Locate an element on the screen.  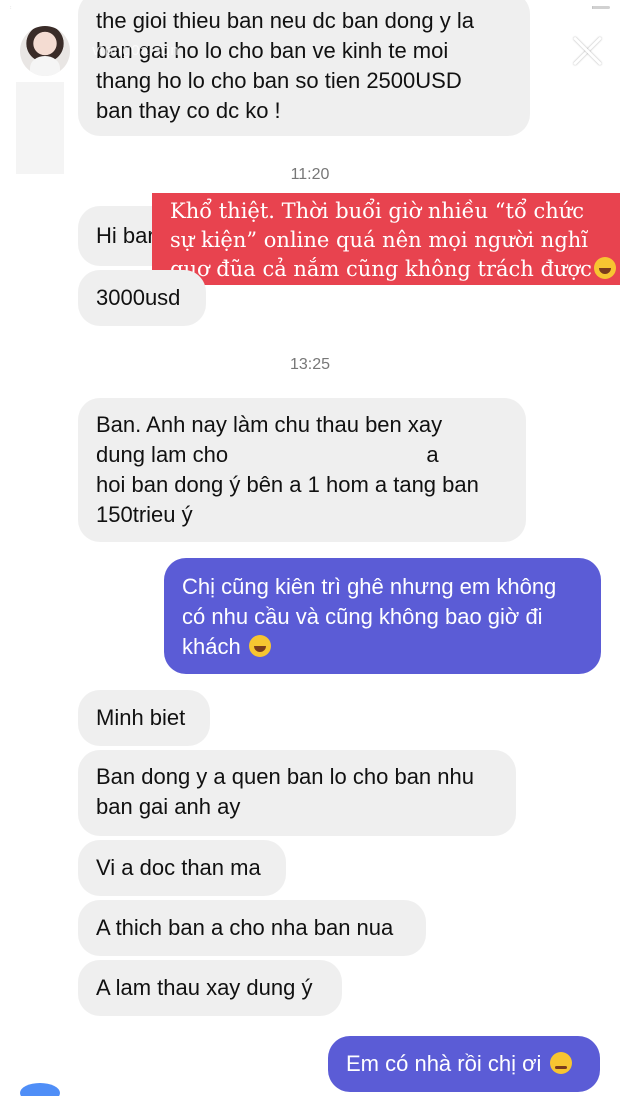
message-outgoing: Em có nhà rồi chị ơi is located at coordinates (464, 1064).